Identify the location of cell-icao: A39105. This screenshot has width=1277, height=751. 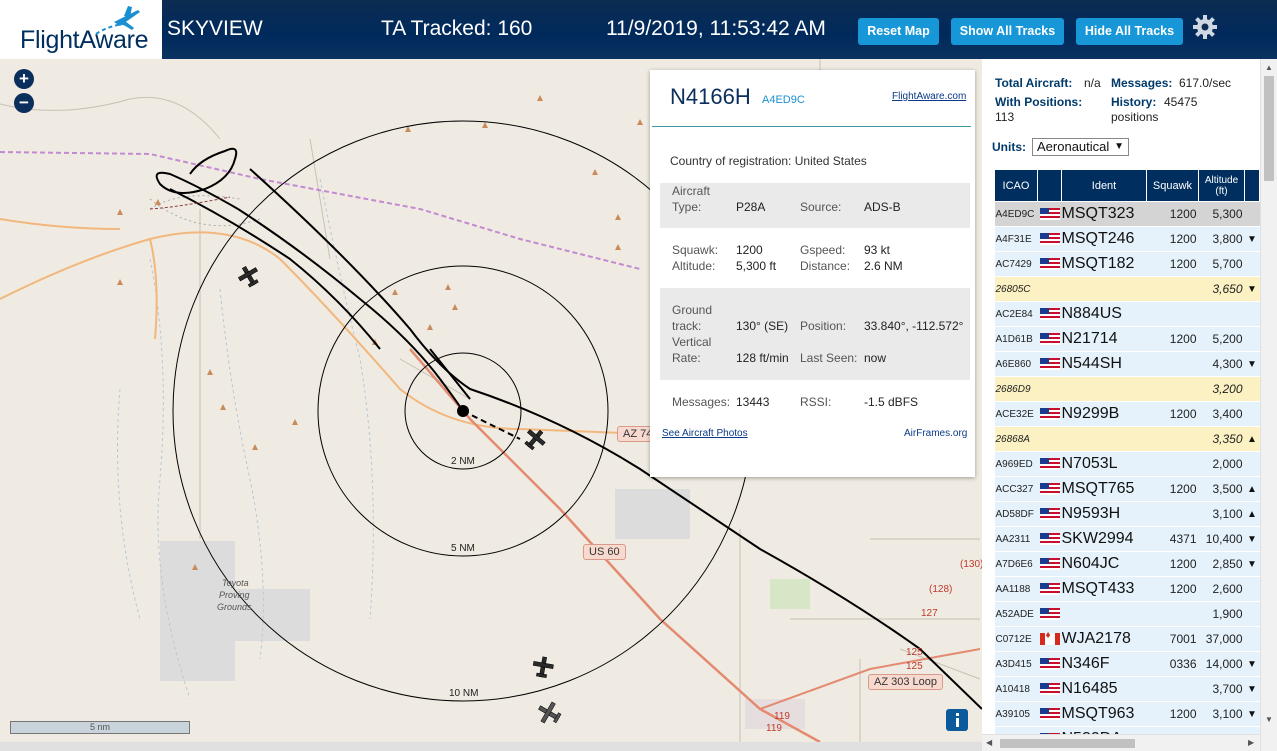
(1016, 714).